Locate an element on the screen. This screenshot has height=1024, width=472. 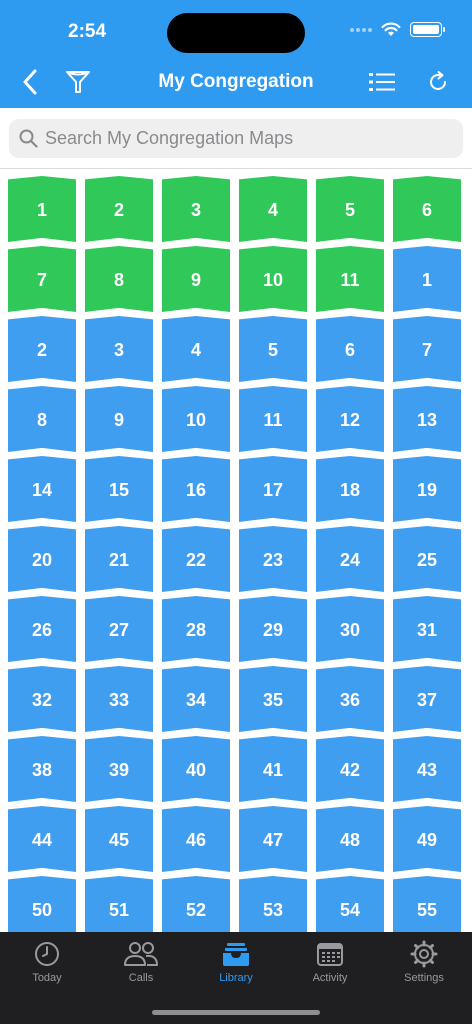
map-tile: 36 is located at coordinates (350, 699).